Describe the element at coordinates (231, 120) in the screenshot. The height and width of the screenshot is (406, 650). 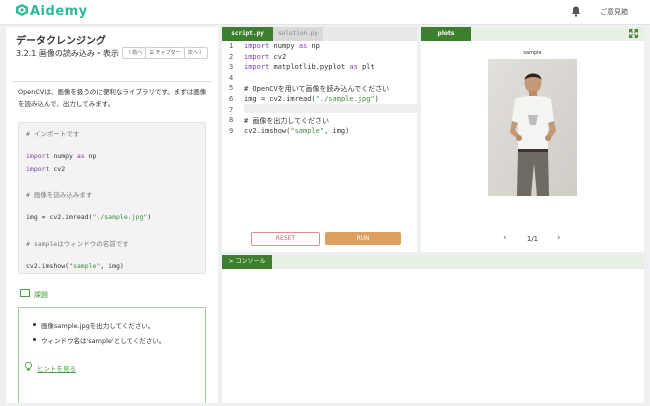
I see `line-number: 8` at that location.